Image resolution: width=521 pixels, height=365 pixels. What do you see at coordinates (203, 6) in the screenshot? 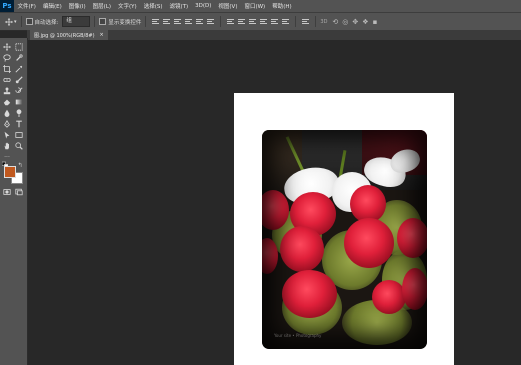
I see `menu-3d: 3D(D)` at bounding box center [203, 6].